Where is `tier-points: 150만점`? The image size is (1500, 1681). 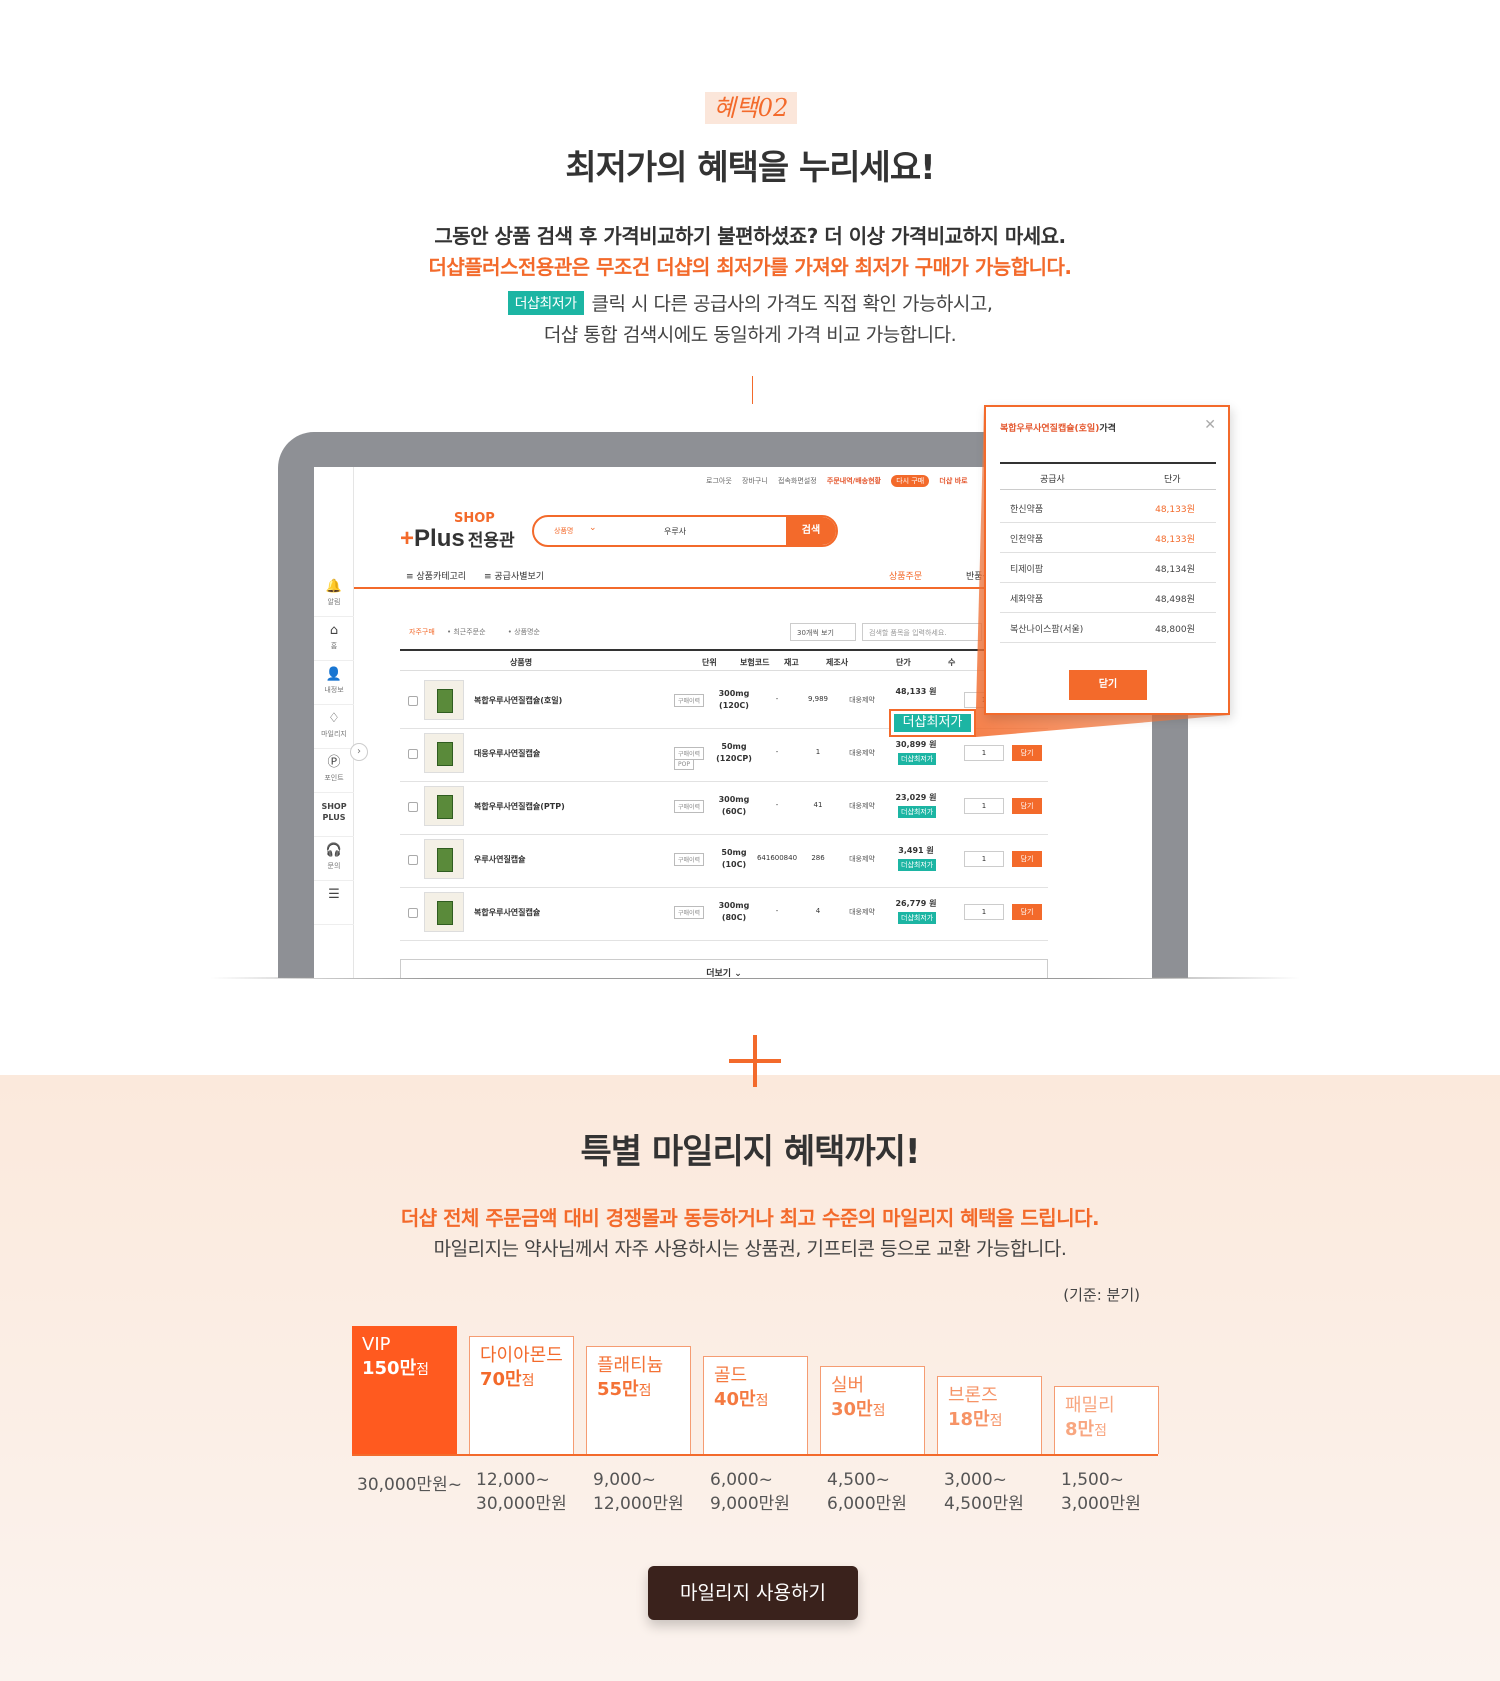 tier-points: 150만점 is located at coordinates (396, 1368).